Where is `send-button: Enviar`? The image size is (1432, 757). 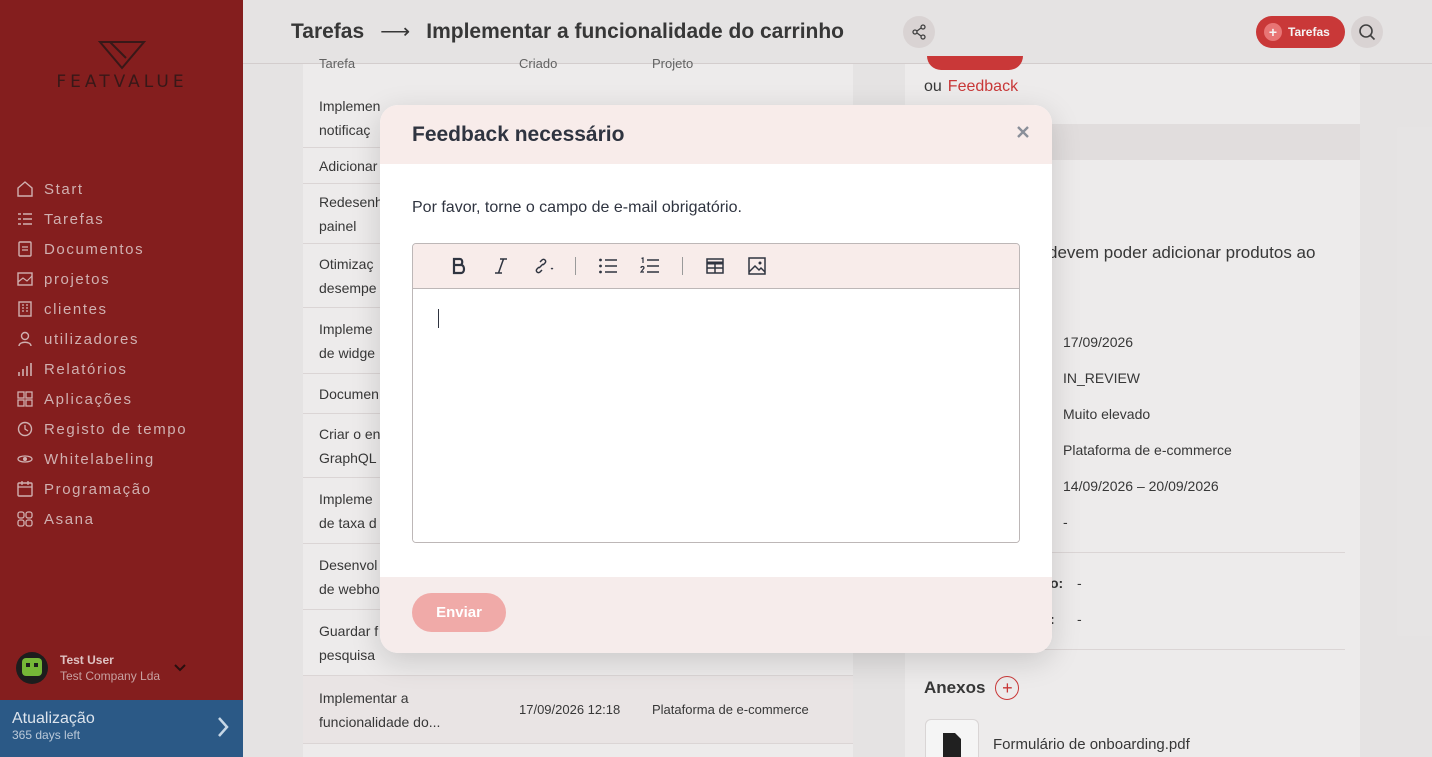 send-button: Enviar is located at coordinates (459, 612).